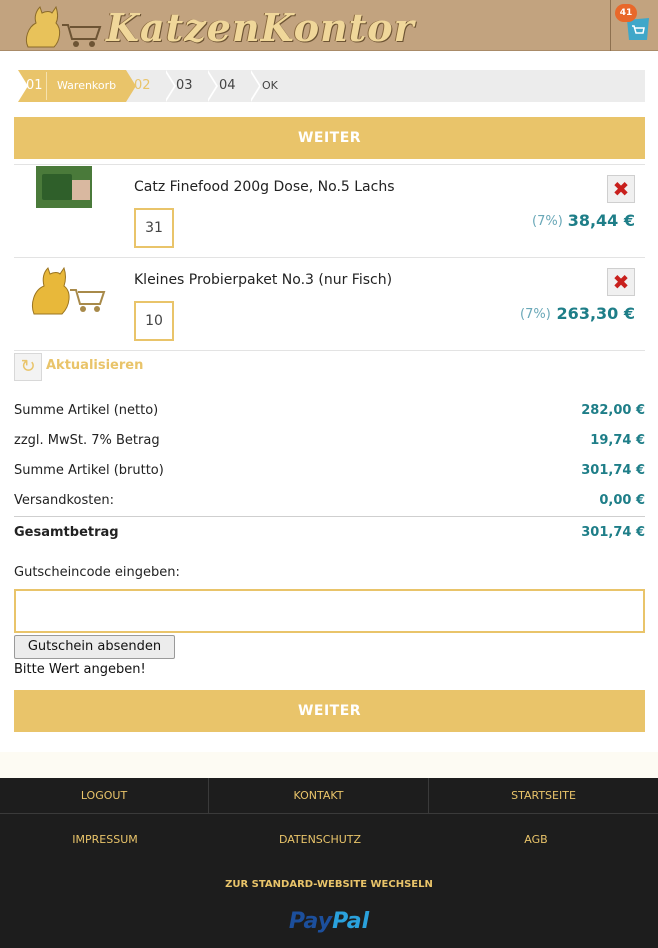 This screenshot has width=658, height=948. Describe the element at coordinates (87, 85) in the screenshot. I see `step-1-label: Warenkorb` at that location.